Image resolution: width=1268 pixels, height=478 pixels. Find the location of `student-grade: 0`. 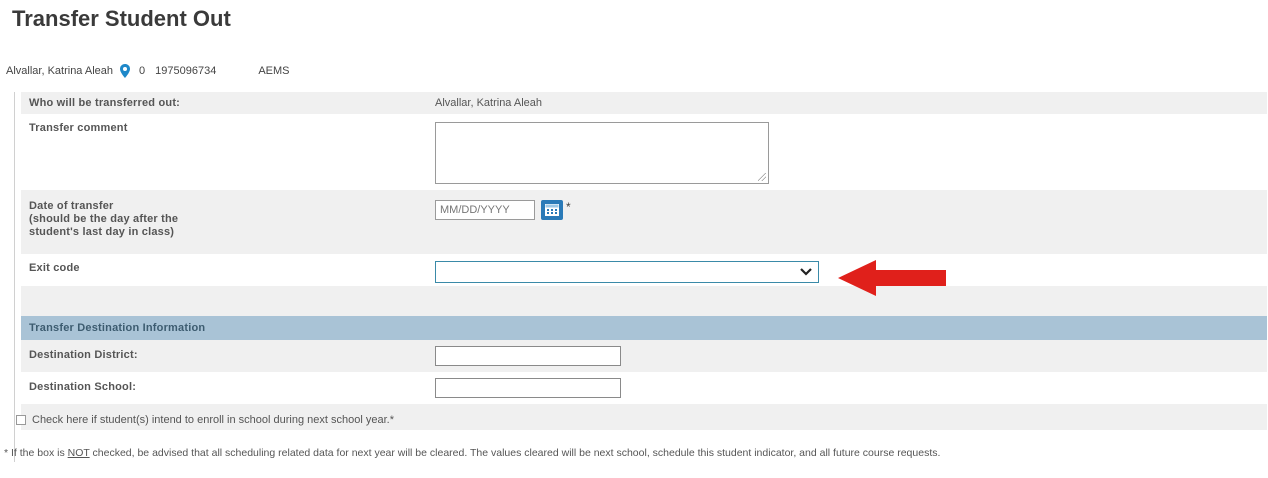

student-grade: 0 is located at coordinates (142, 71).